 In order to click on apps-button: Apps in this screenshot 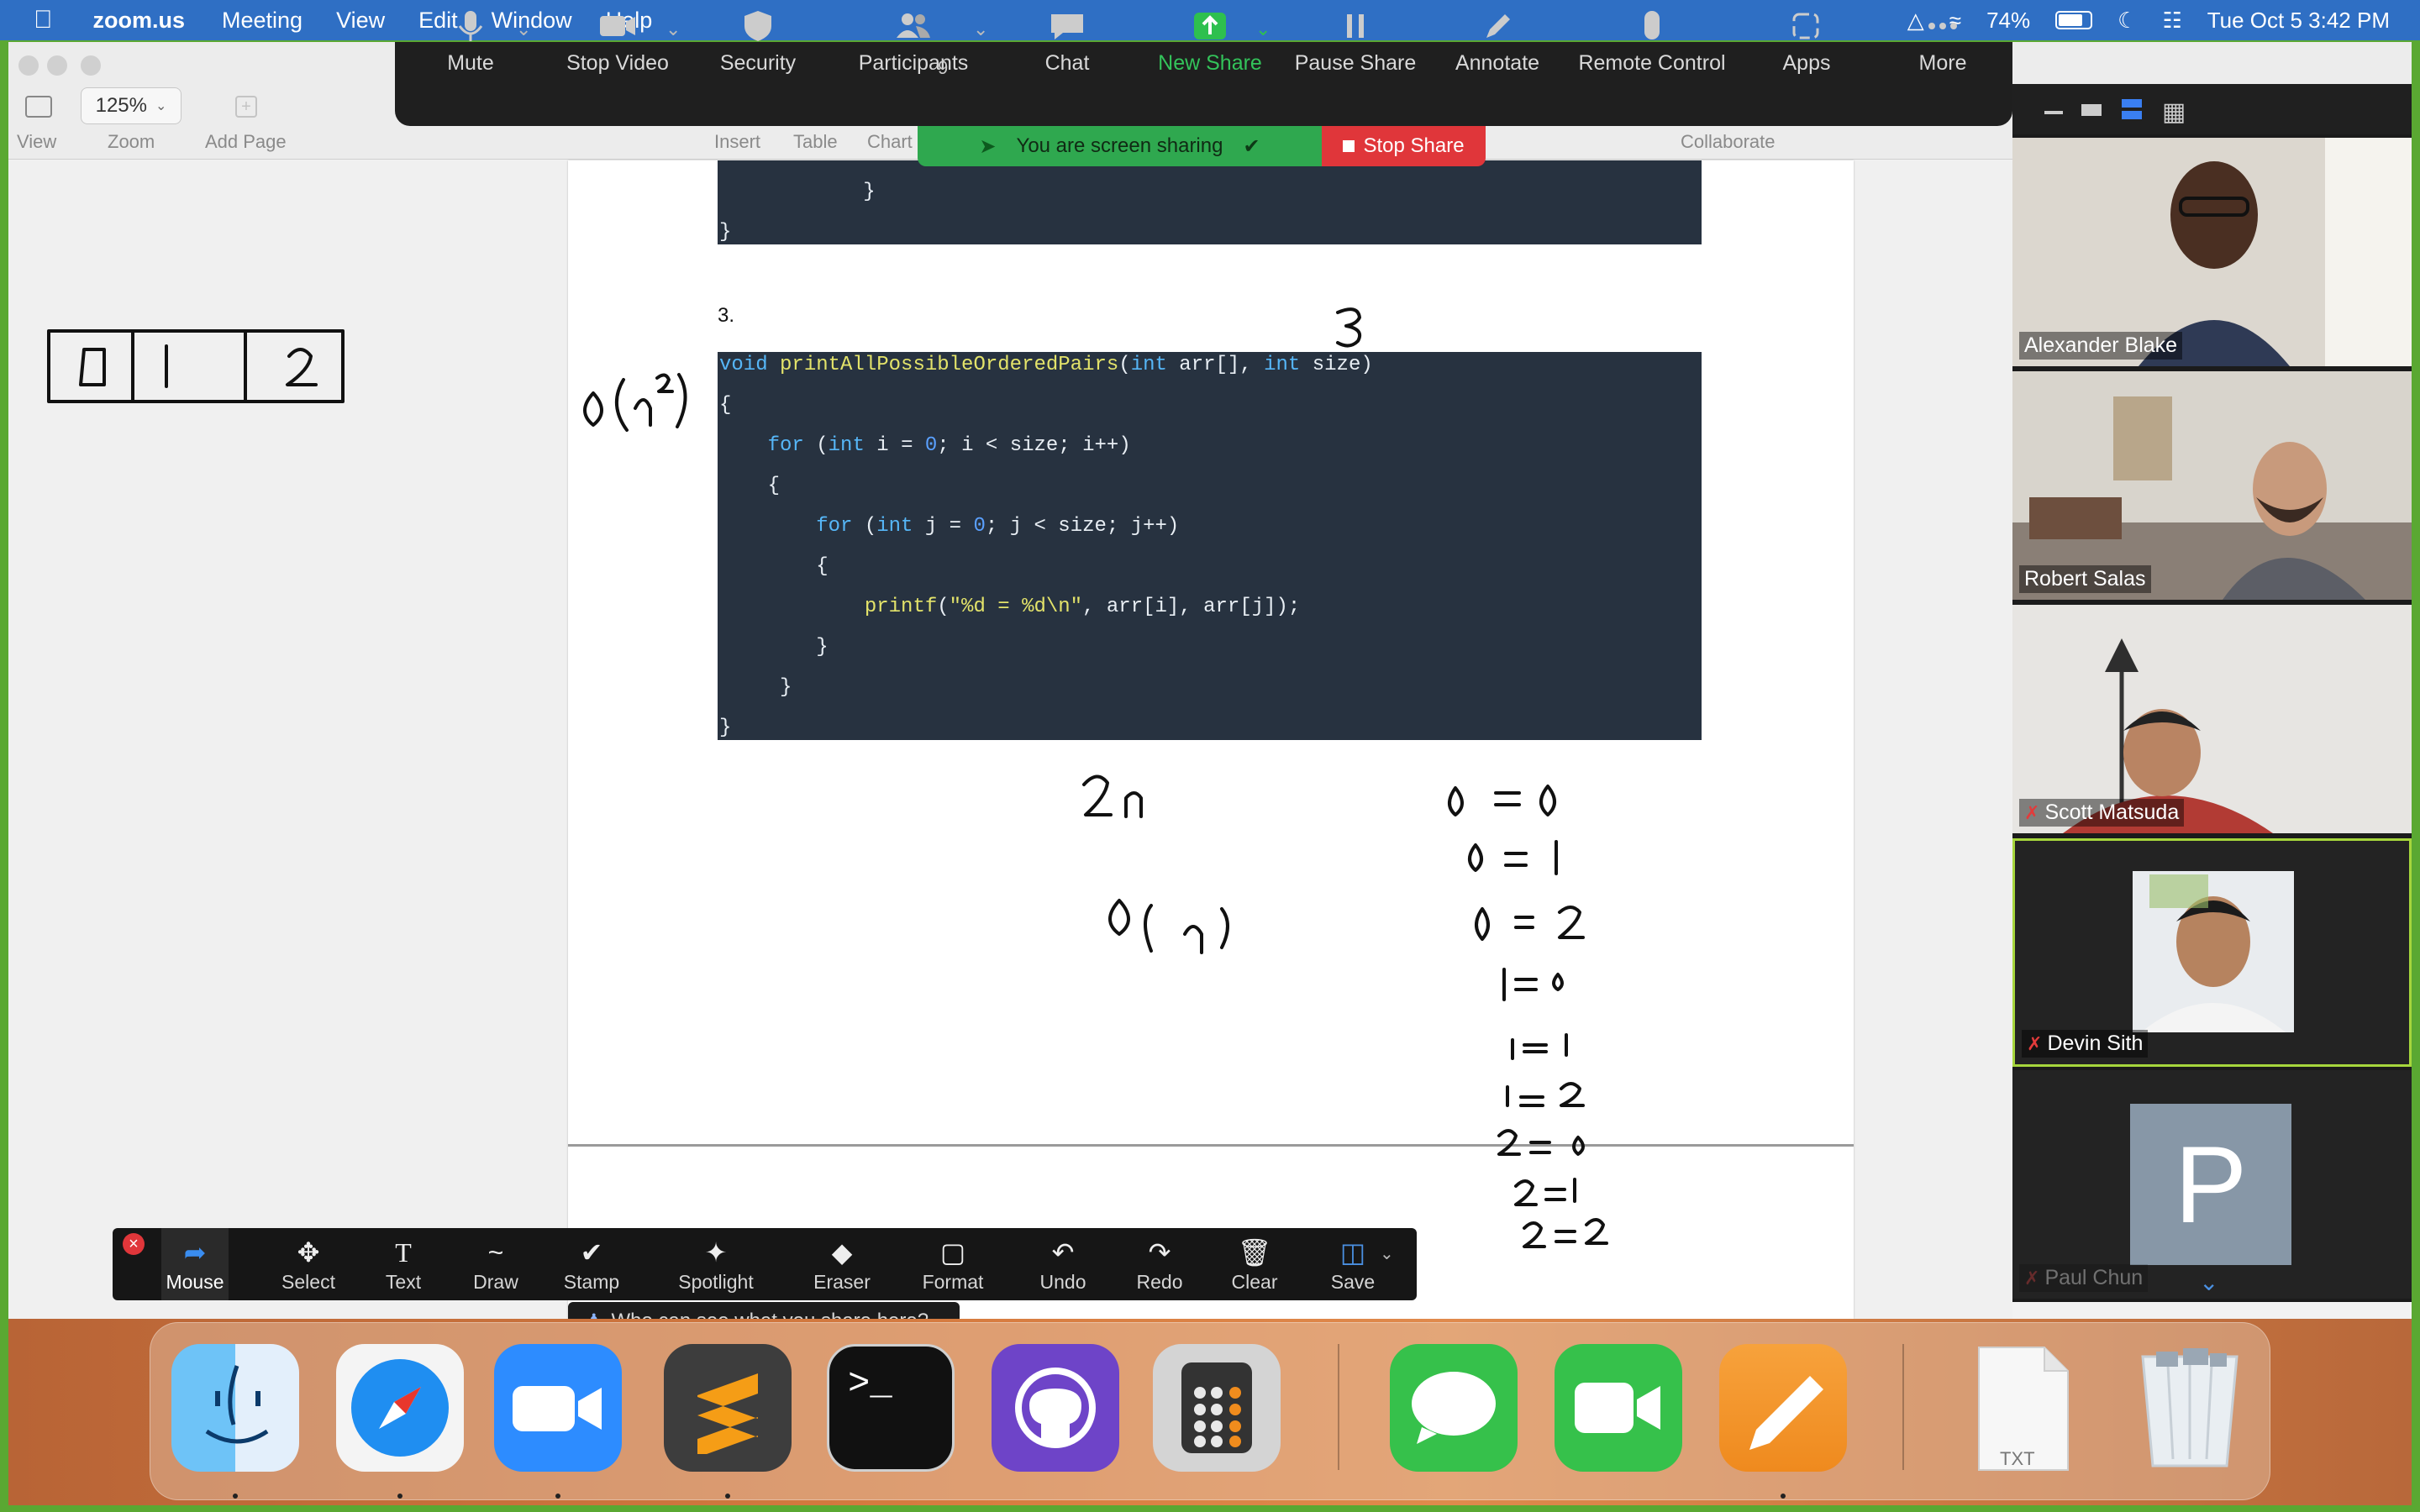, I will do `click(1806, 42)`.